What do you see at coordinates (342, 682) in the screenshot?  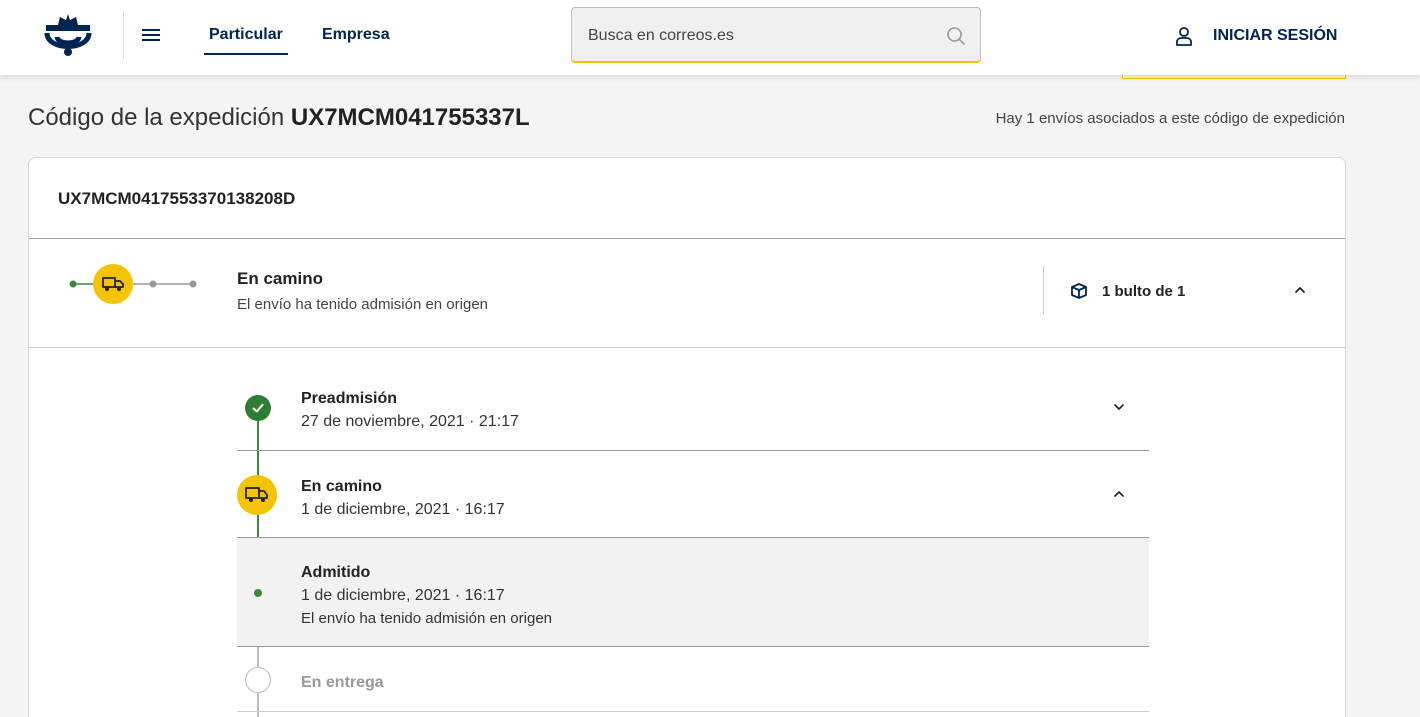 I see `event-title-pending: En entrega` at bounding box center [342, 682].